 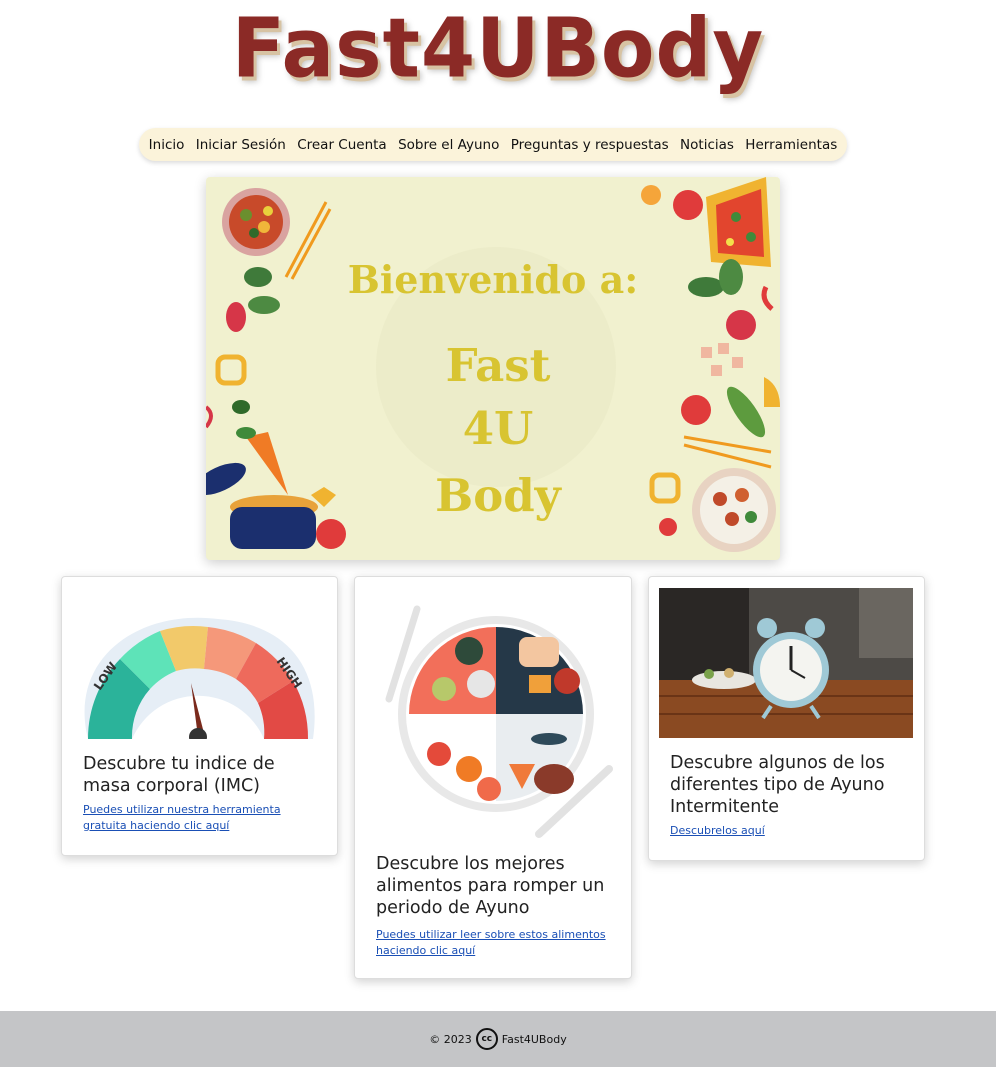 What do you see at coordinates (498, 49) in the screenshot?
I see `site-logo-title: Fast4UBody` at bounding box center [498, 49].